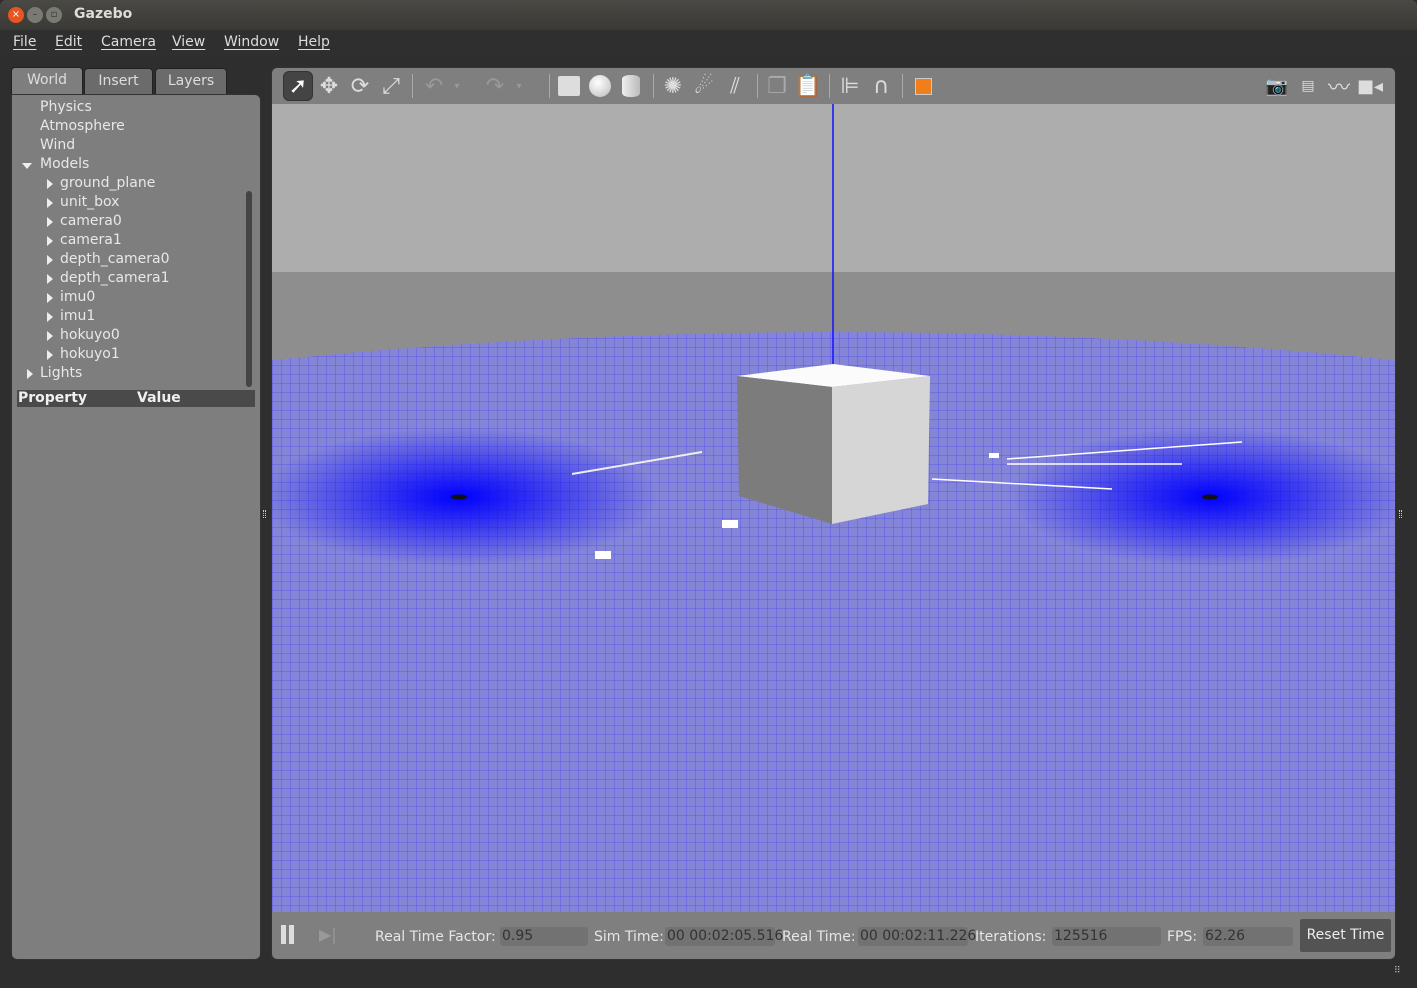  I want to click on toolbar: ➚ ✥ ⟳ ⤢ ↶ ▾ ↷ ▾ ✺ ☄ ⫽ ❐ 📋 ⊫ ∩ 📷 ▤ 〰 ■◂, so click(833, 86).